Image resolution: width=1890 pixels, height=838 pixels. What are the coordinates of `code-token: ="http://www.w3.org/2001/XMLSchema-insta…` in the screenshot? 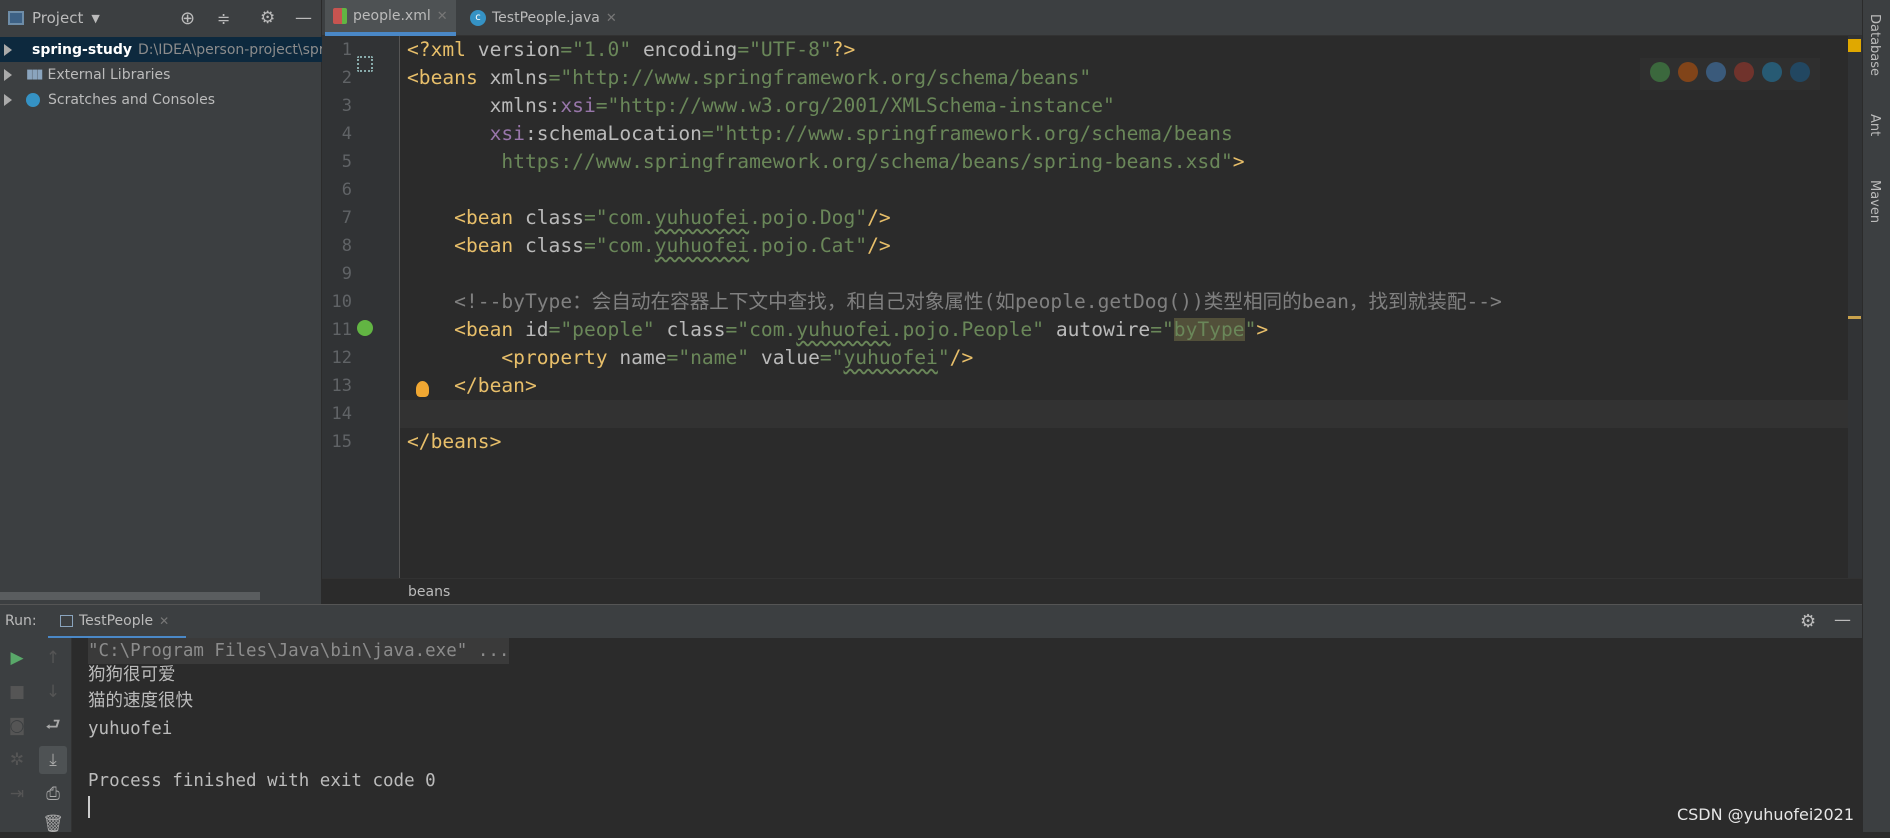 It's located at (855, 105).